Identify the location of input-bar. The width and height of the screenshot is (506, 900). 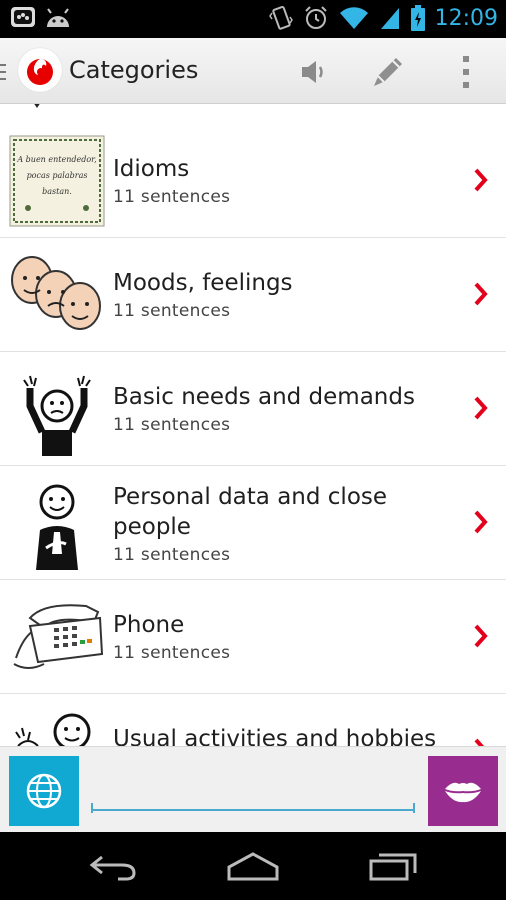
(253, 789).